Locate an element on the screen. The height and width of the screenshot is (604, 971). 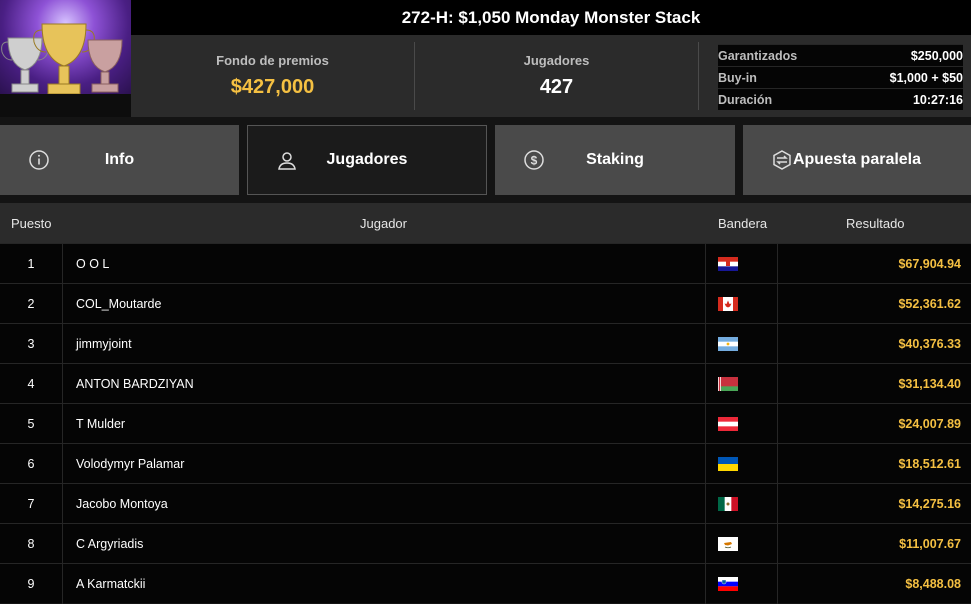
row-player-name: jimmyjoint is located at coordinates (383, 344).